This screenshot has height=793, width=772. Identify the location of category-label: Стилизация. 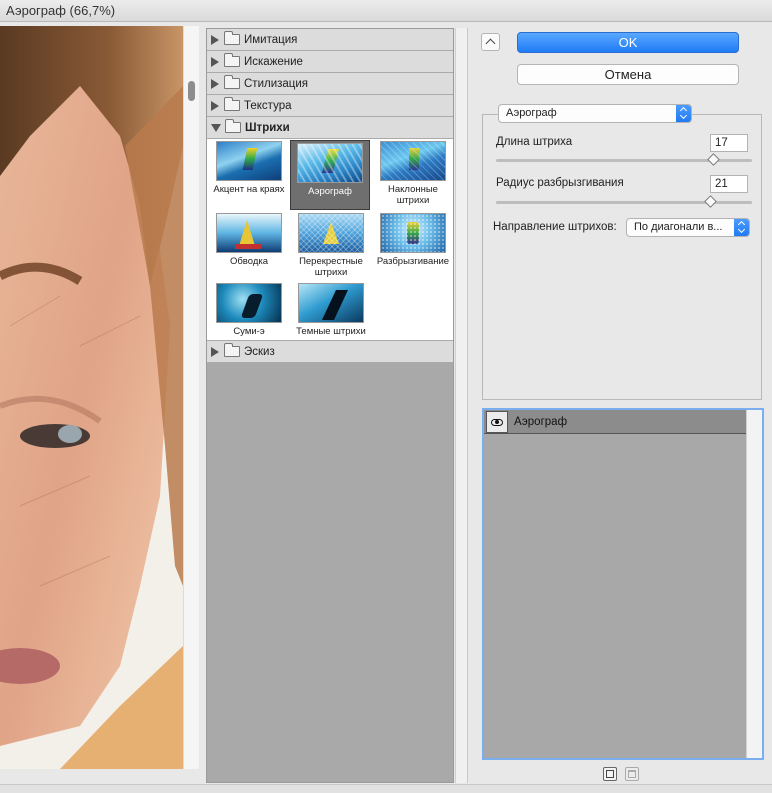
(276, 83).